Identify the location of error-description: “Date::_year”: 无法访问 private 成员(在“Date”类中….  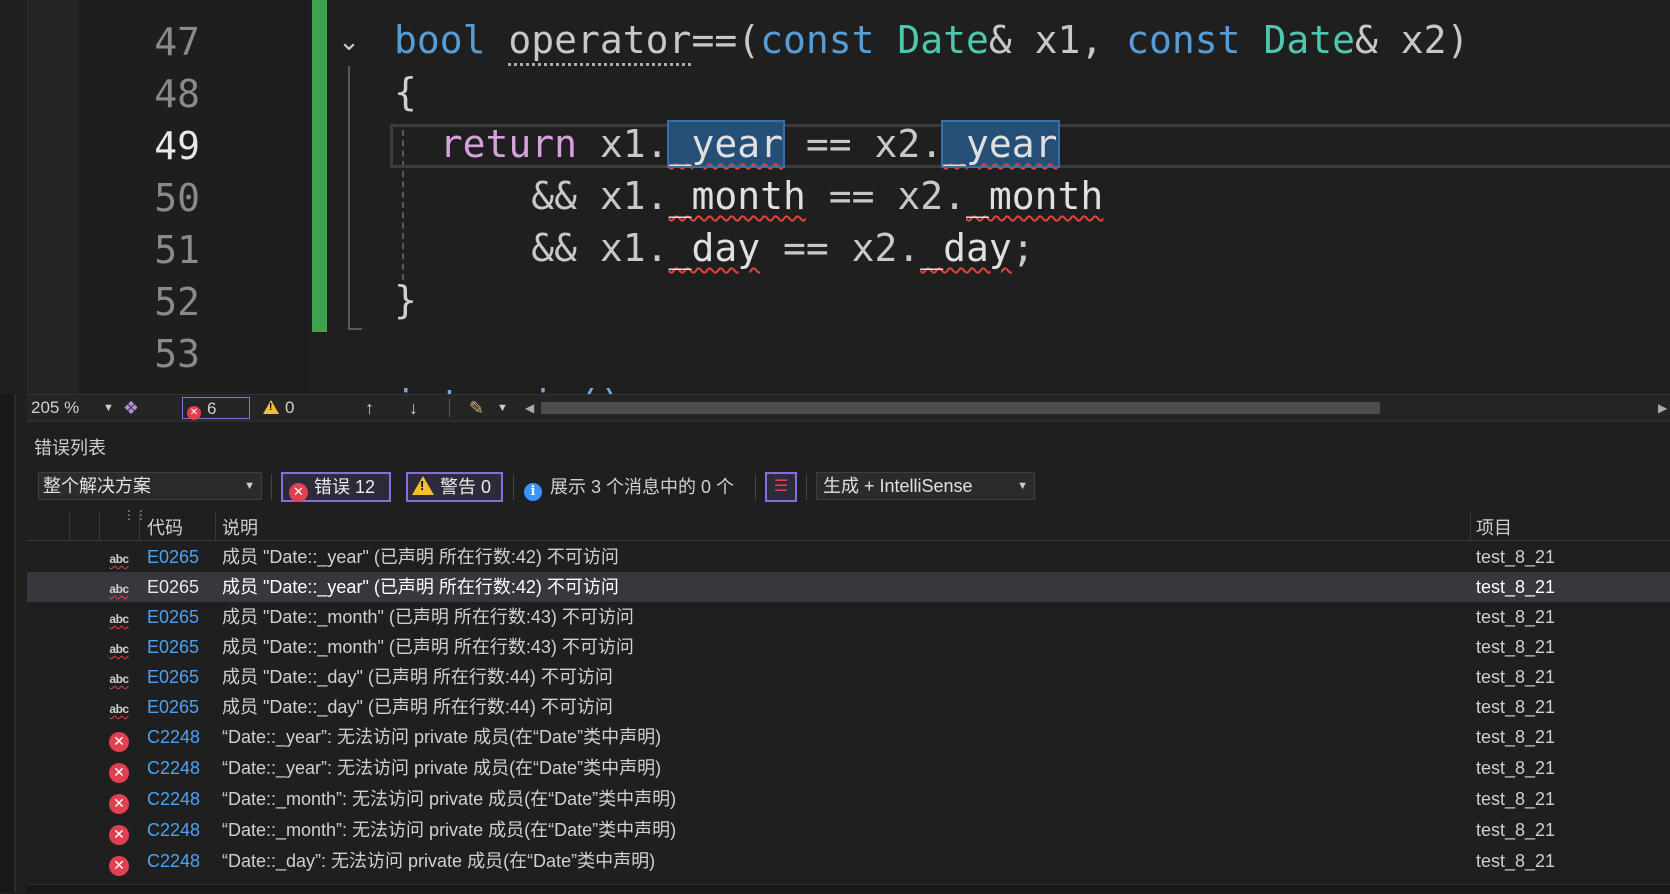
(442, 768).